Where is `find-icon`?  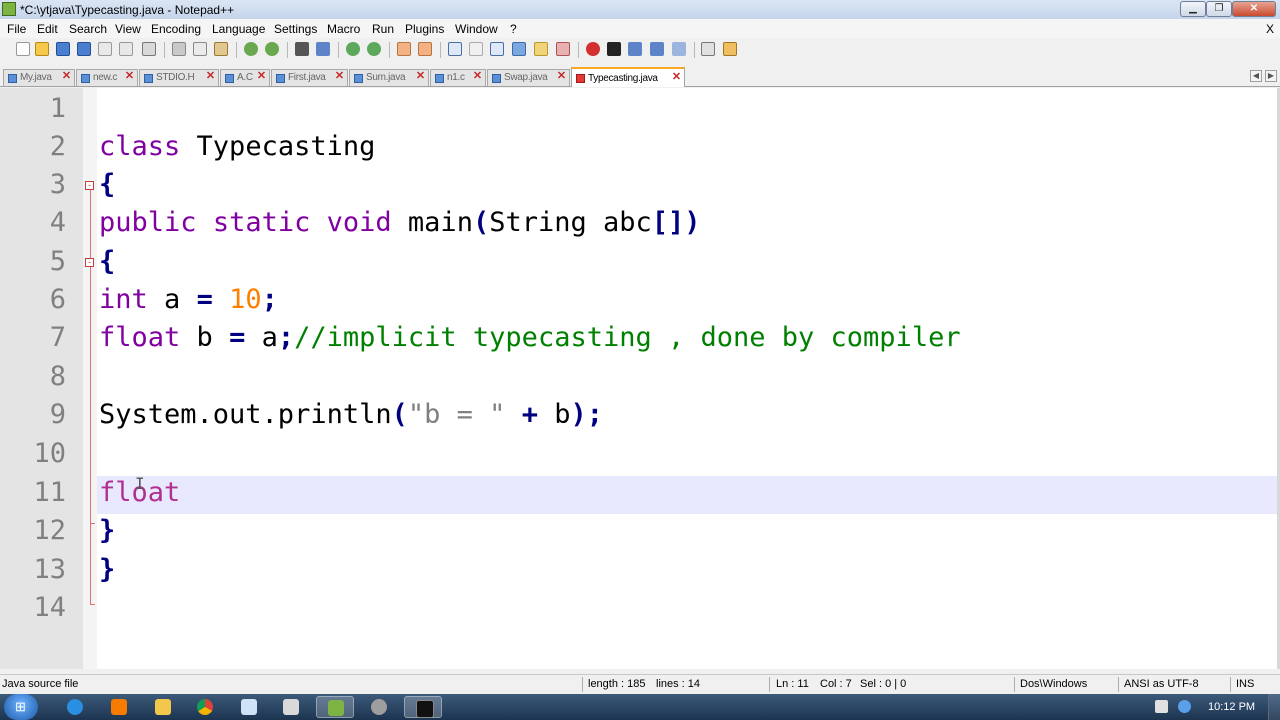
find-icon is located at coordinates (302, 49).